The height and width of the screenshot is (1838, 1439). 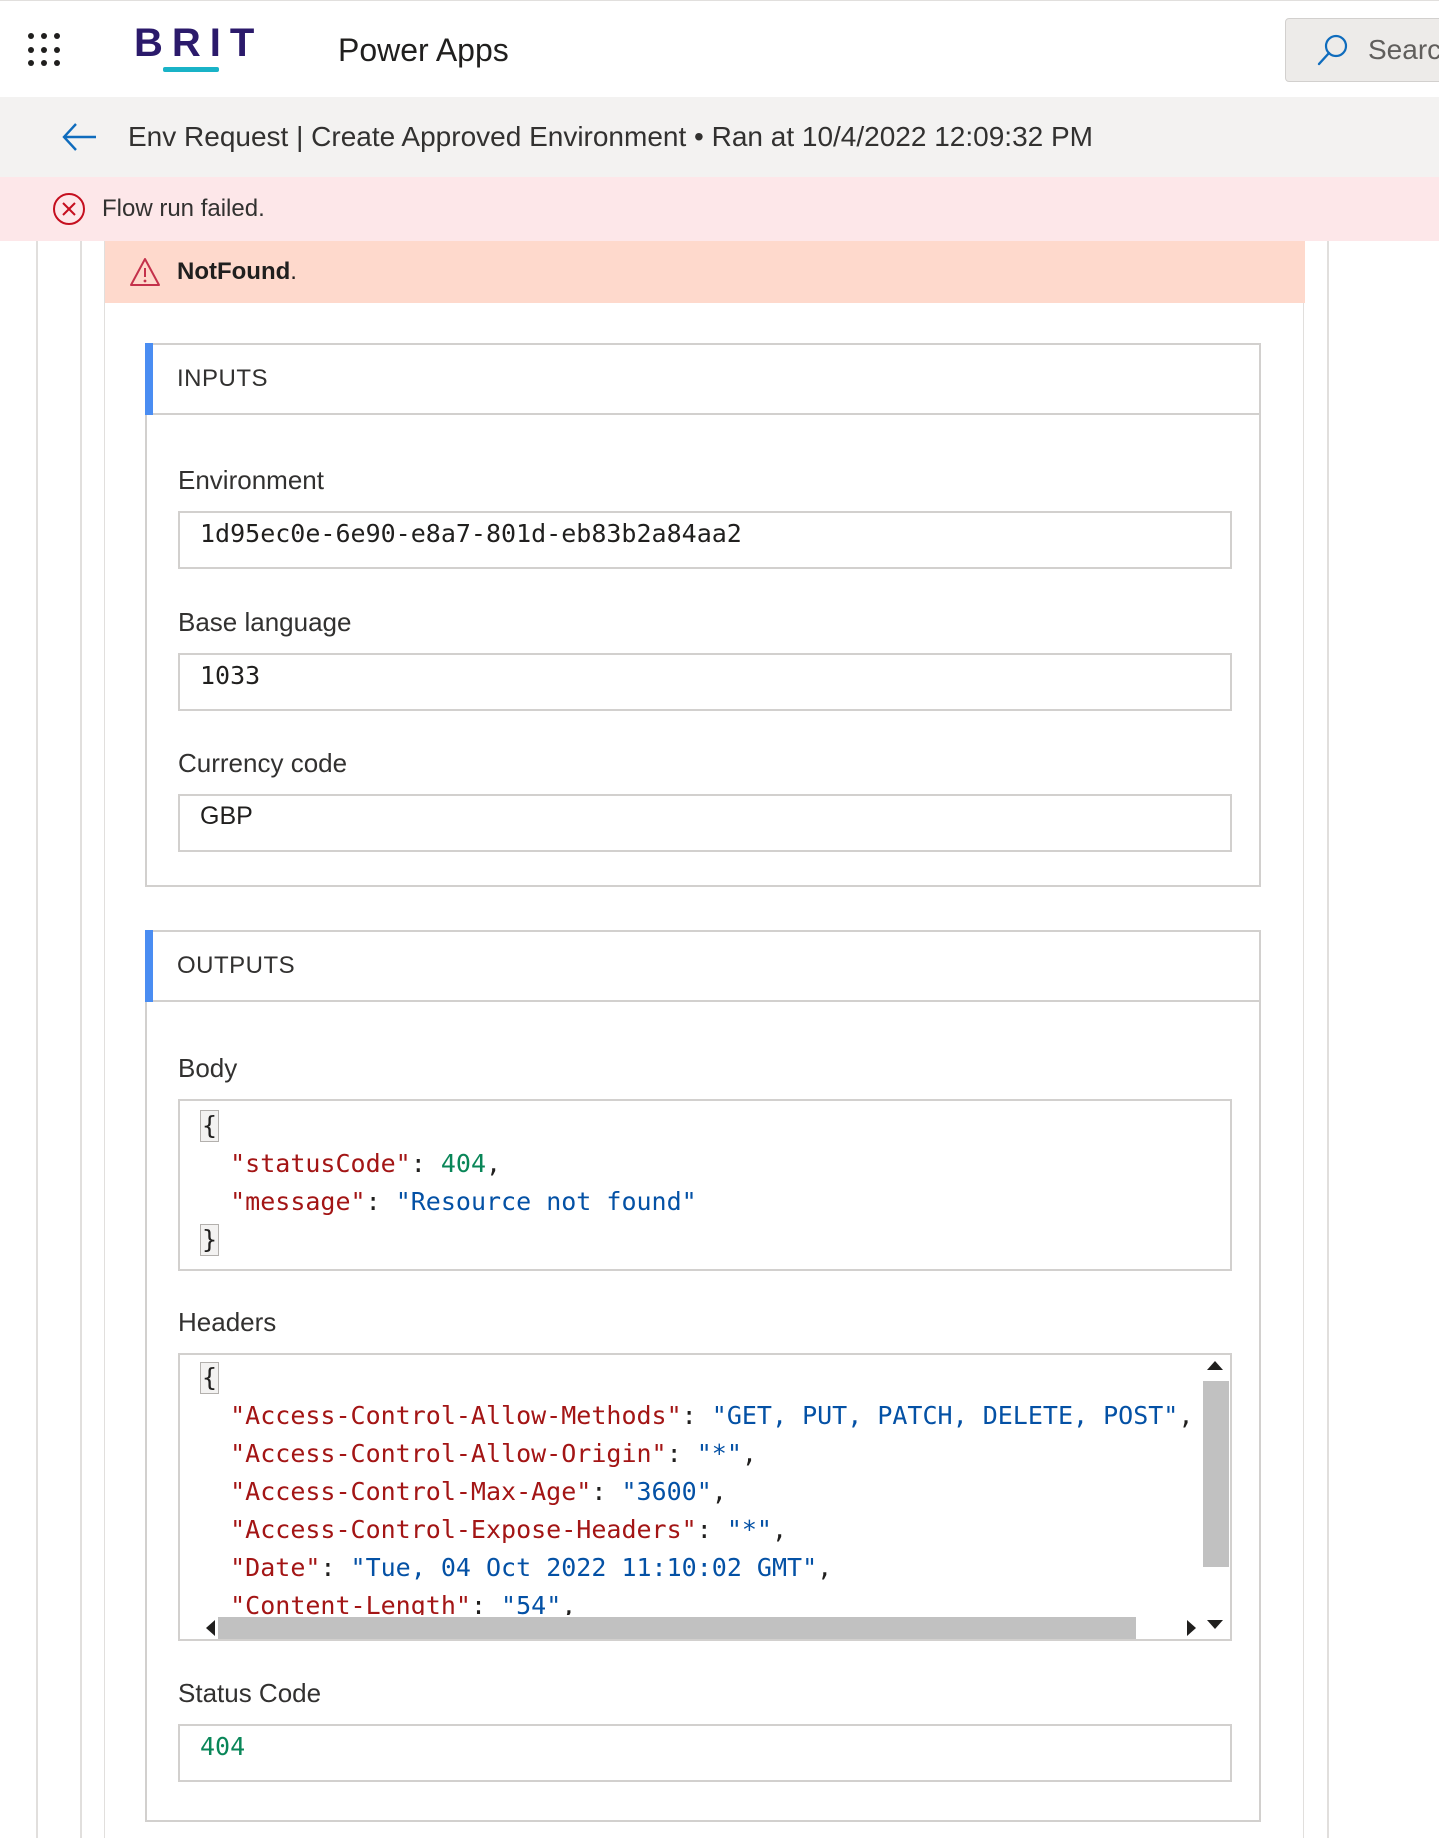 What do you see at coordinates (423, 50) in the screenshot?
I see `app-name: Power Apps` at bounding box center [423, 50].